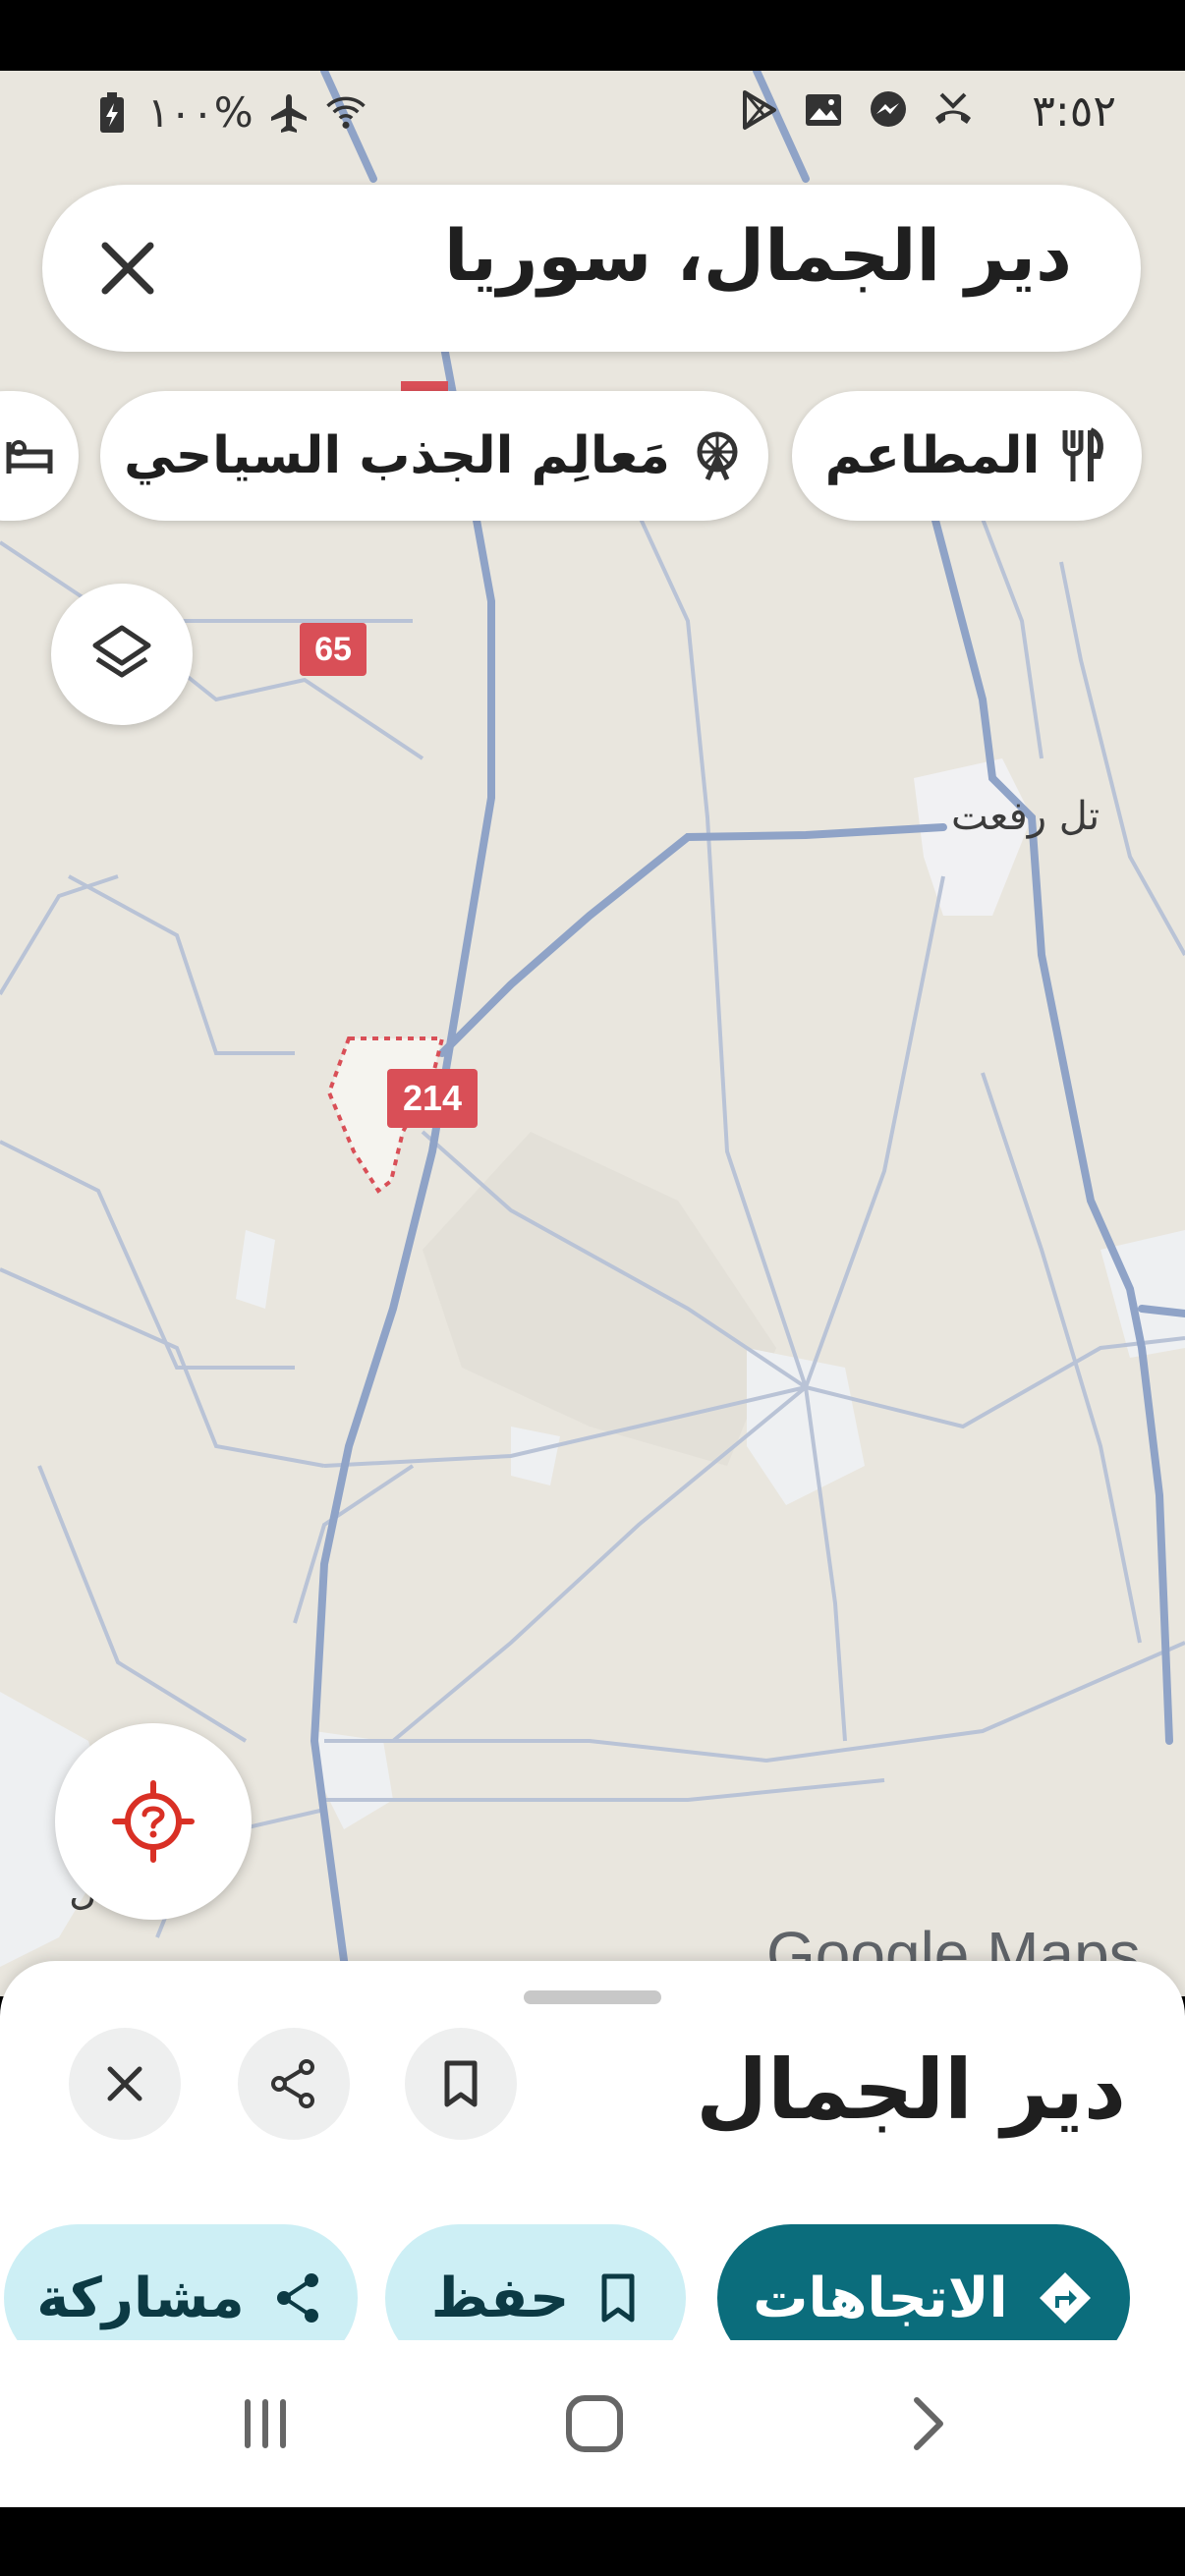 The image size is (1185, 2576). Describe the element at coordinates (346, 113) in the screenshot. I see `wifi-icon` at that location.